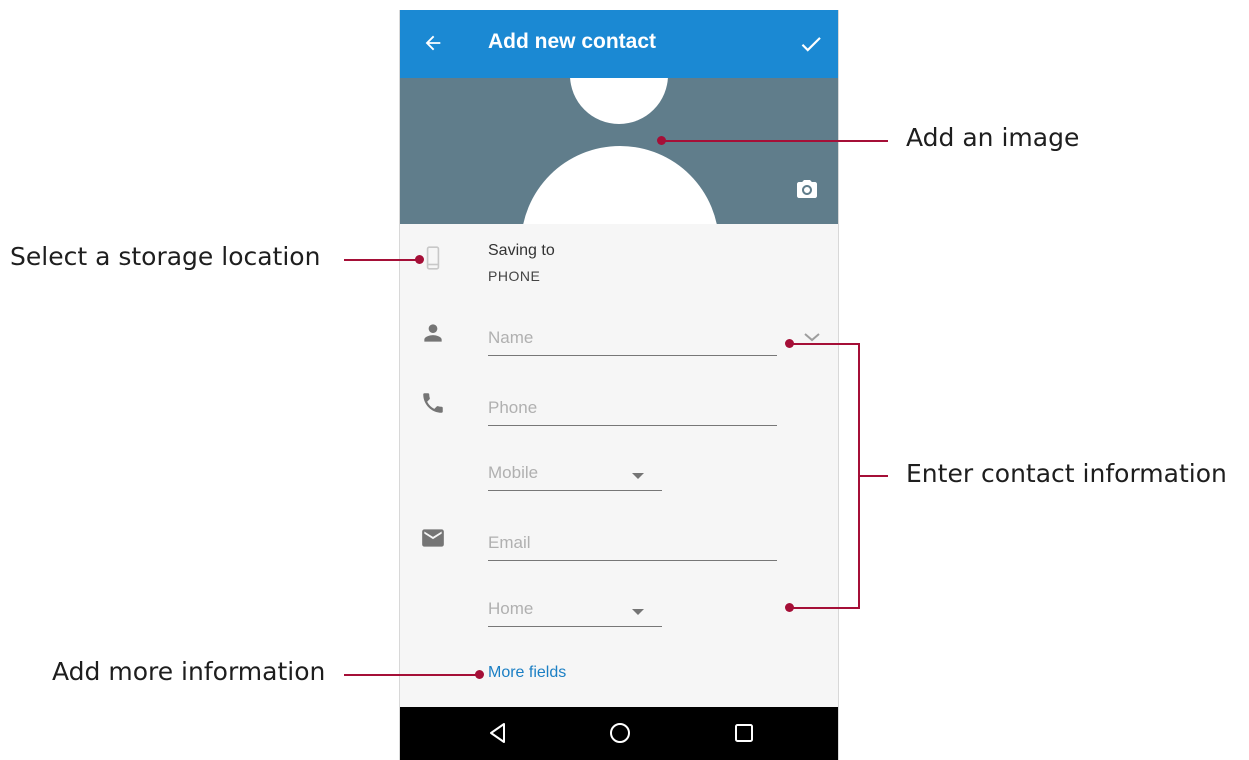  Describe the element at coordinates (189, 671) in the screenshot. I see `callout-more-info: Add more information` at that location.